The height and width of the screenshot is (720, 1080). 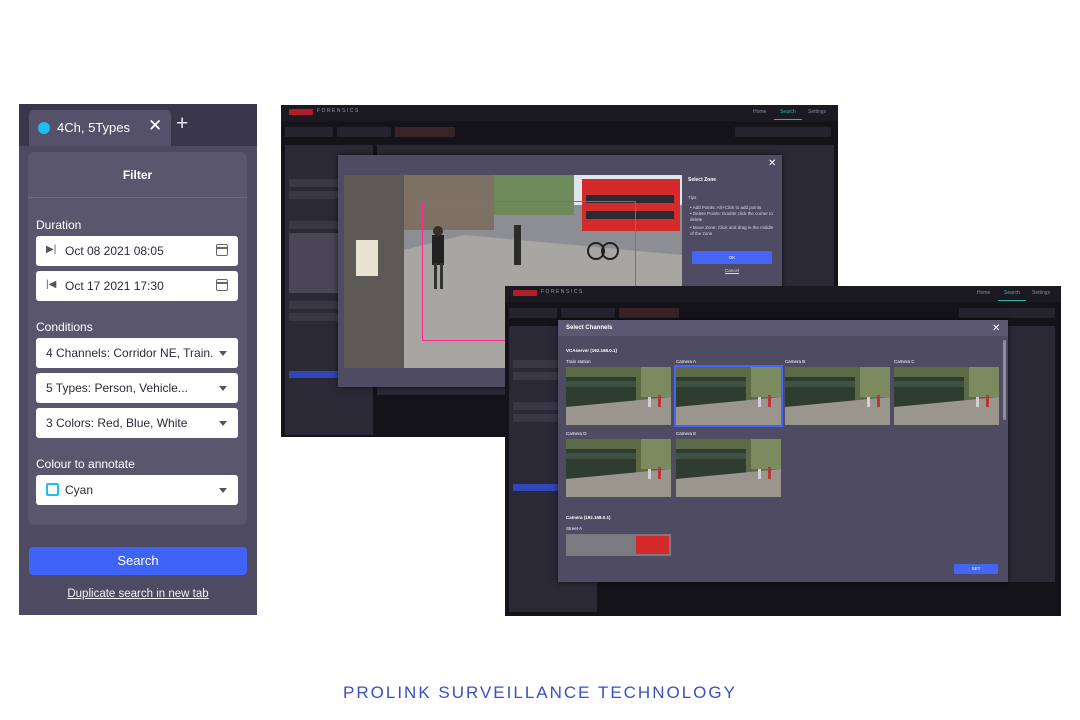 I want to click on skip-start-icon: ▶|, so click(x=51, y=249).